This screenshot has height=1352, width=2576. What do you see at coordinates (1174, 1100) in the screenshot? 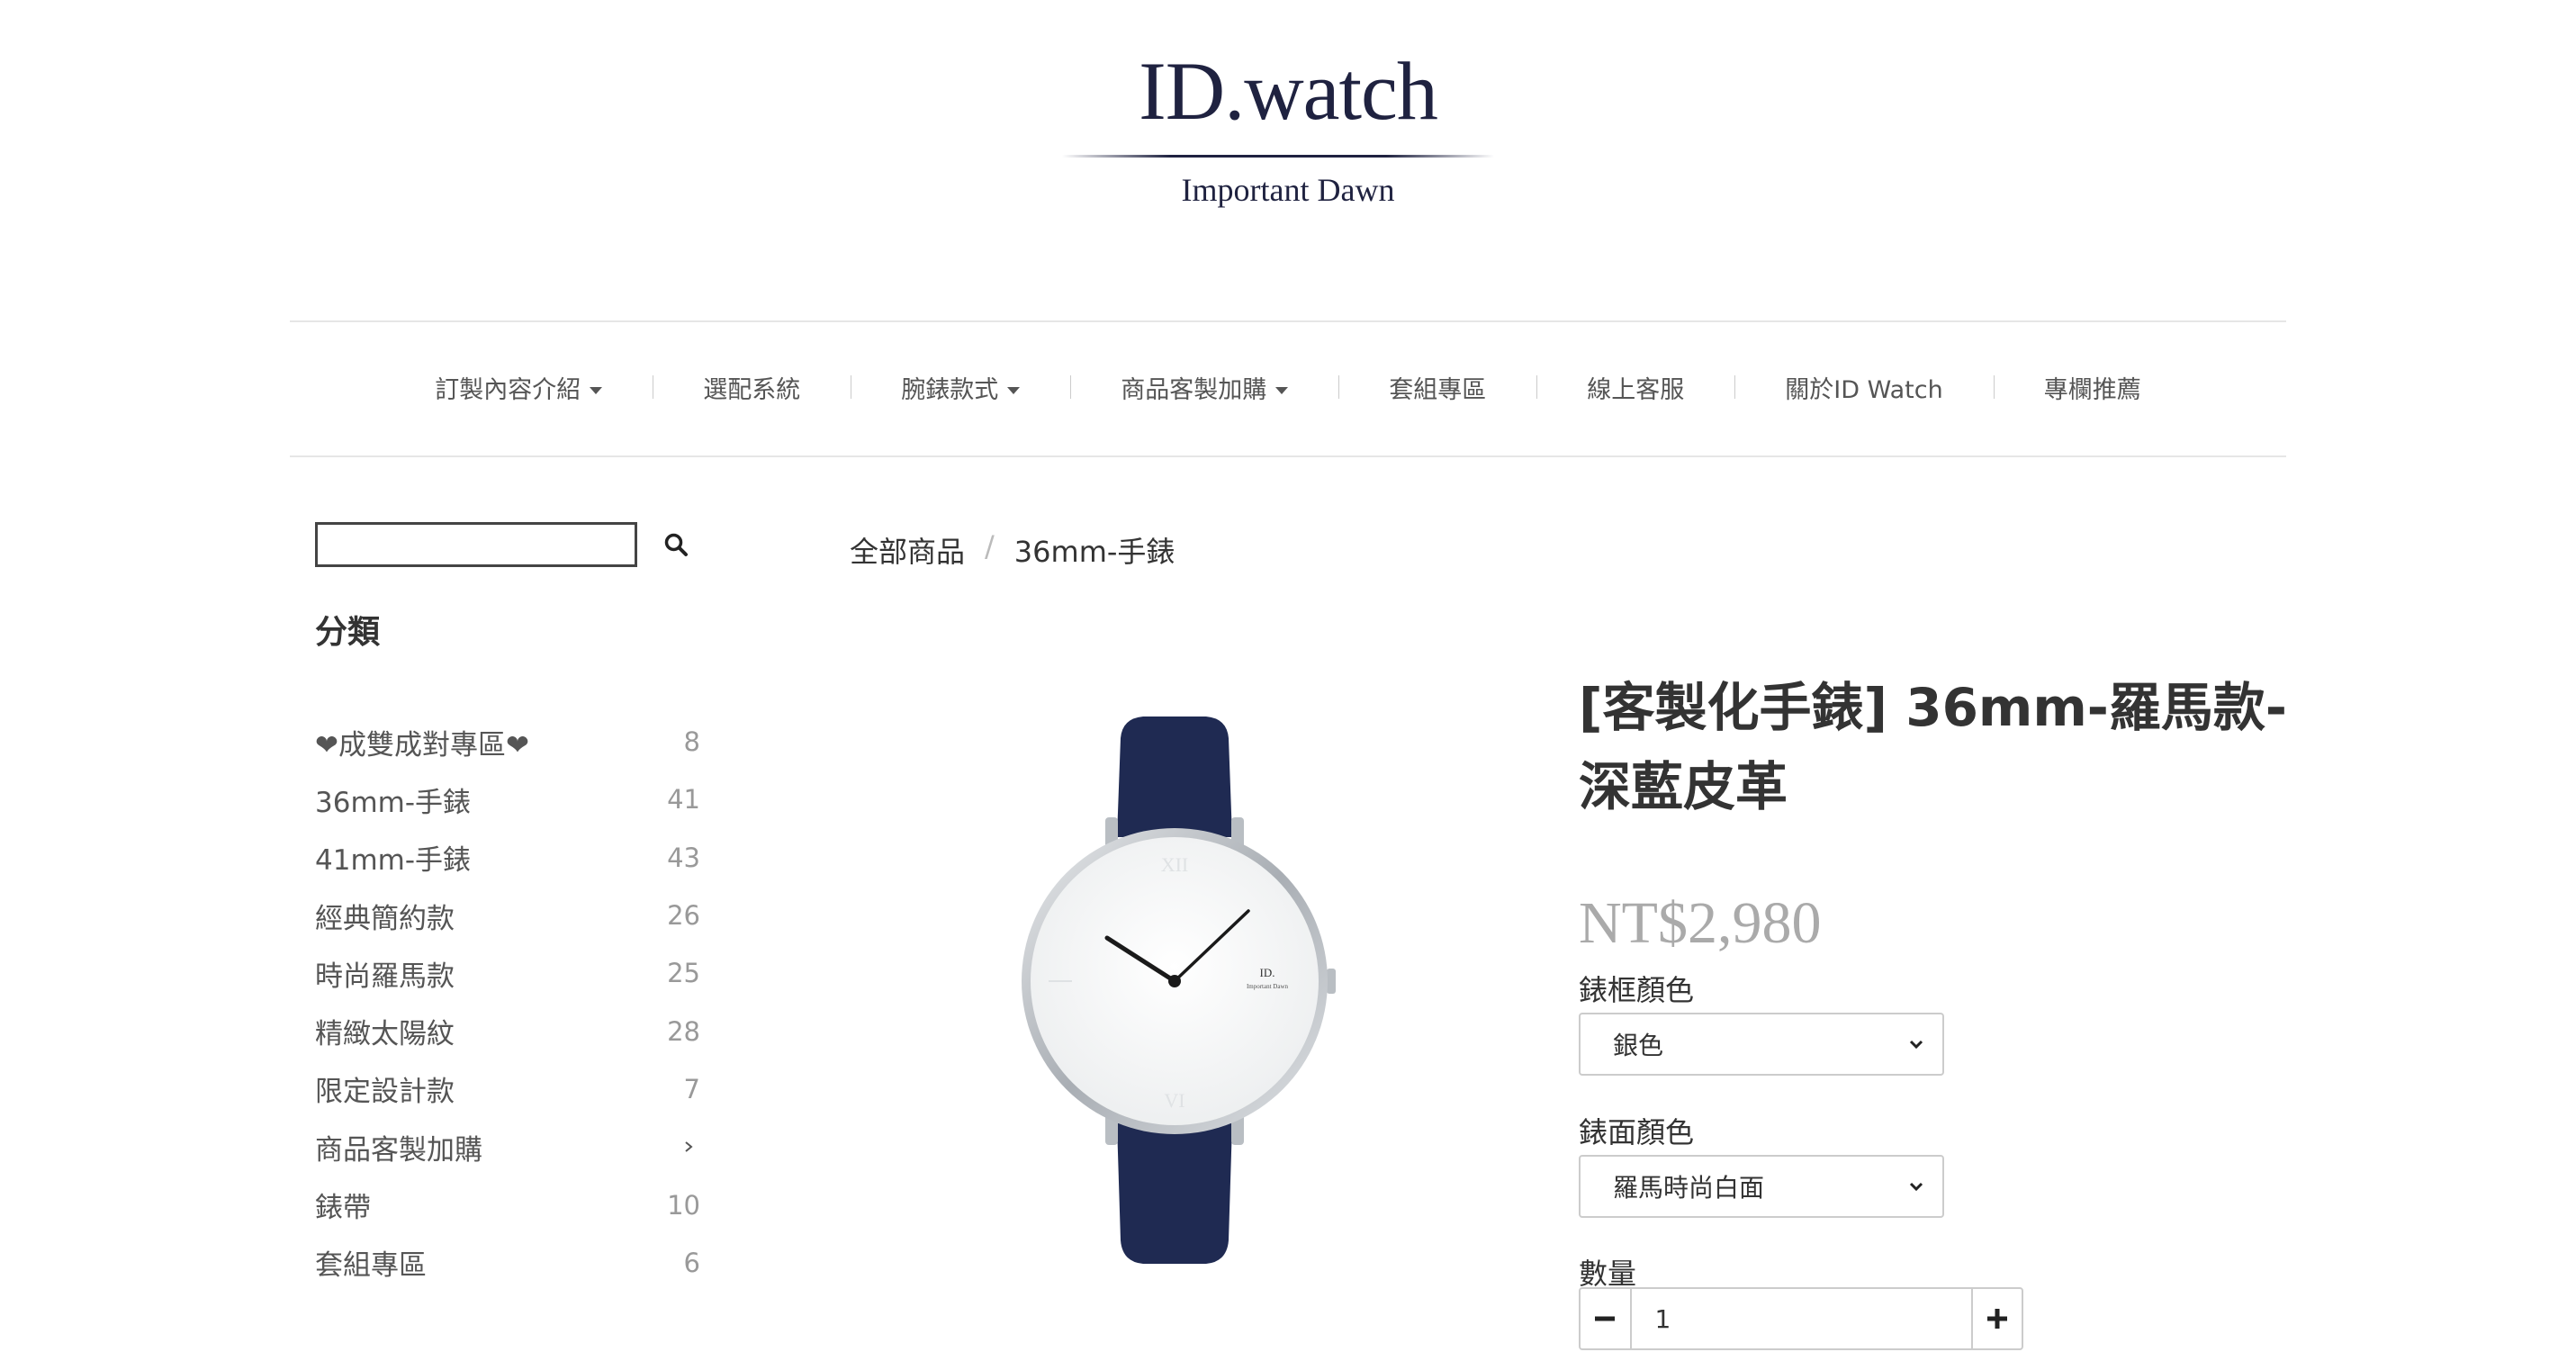
I see `svg-text: VI` at bounding box center [1174, 1100].